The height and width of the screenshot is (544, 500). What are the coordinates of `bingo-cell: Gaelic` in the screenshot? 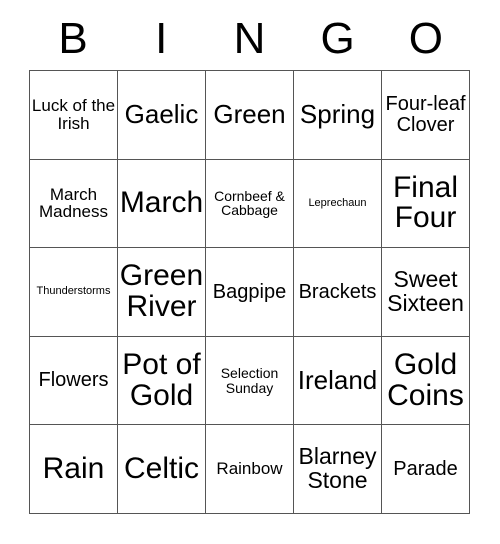 It's located at (162, 115).